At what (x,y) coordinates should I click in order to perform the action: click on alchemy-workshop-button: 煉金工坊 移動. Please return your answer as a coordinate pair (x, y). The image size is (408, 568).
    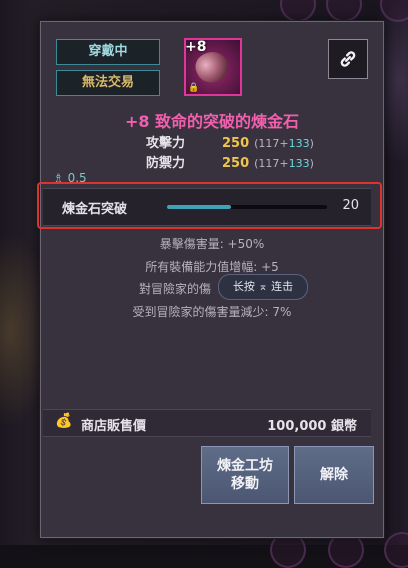
    Looking at the image, I should click on (245, 475).